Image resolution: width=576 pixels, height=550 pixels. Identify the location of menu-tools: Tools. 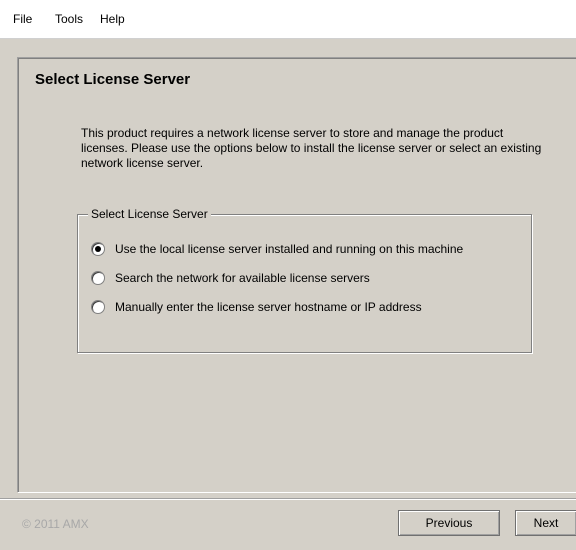
(69, 19).